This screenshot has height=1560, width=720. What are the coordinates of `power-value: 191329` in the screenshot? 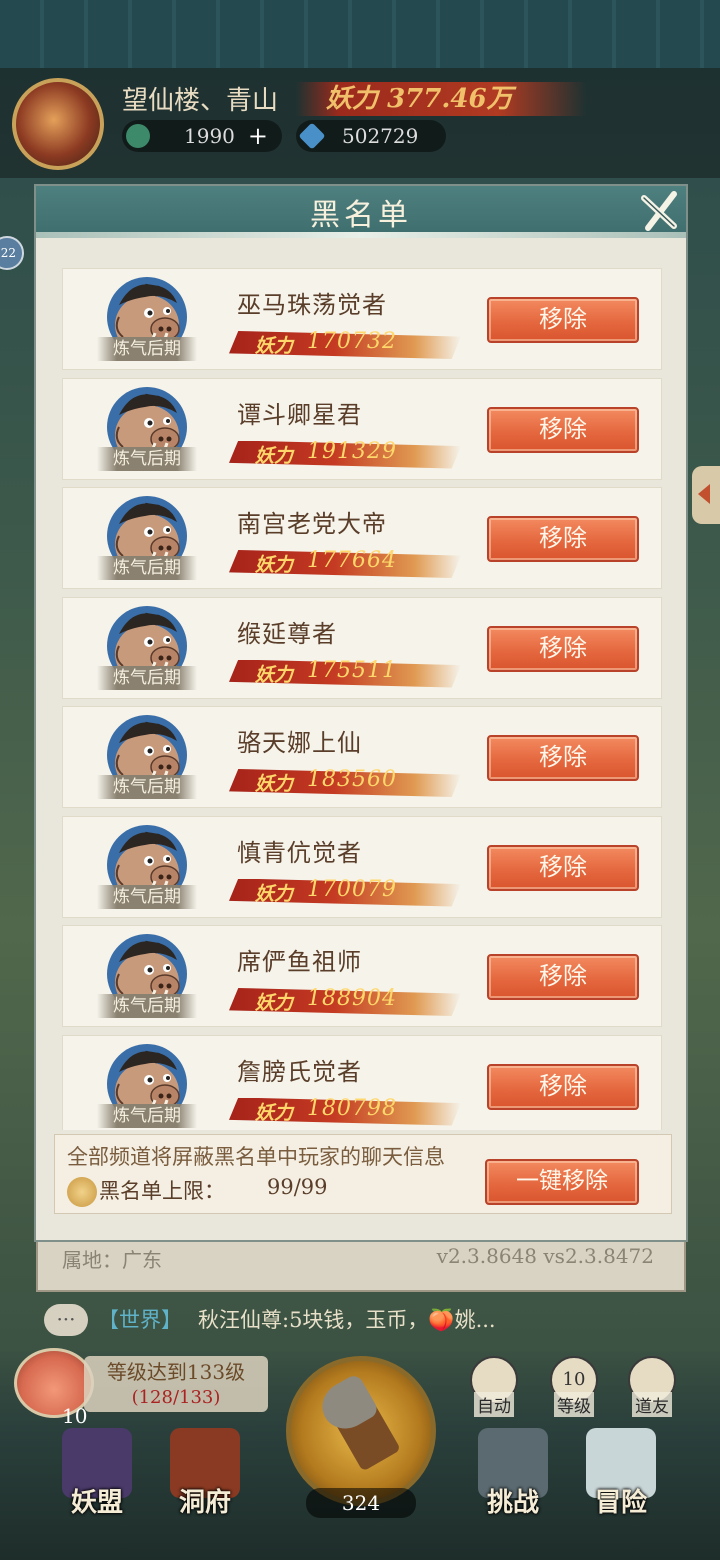 It's located at (352, 451).